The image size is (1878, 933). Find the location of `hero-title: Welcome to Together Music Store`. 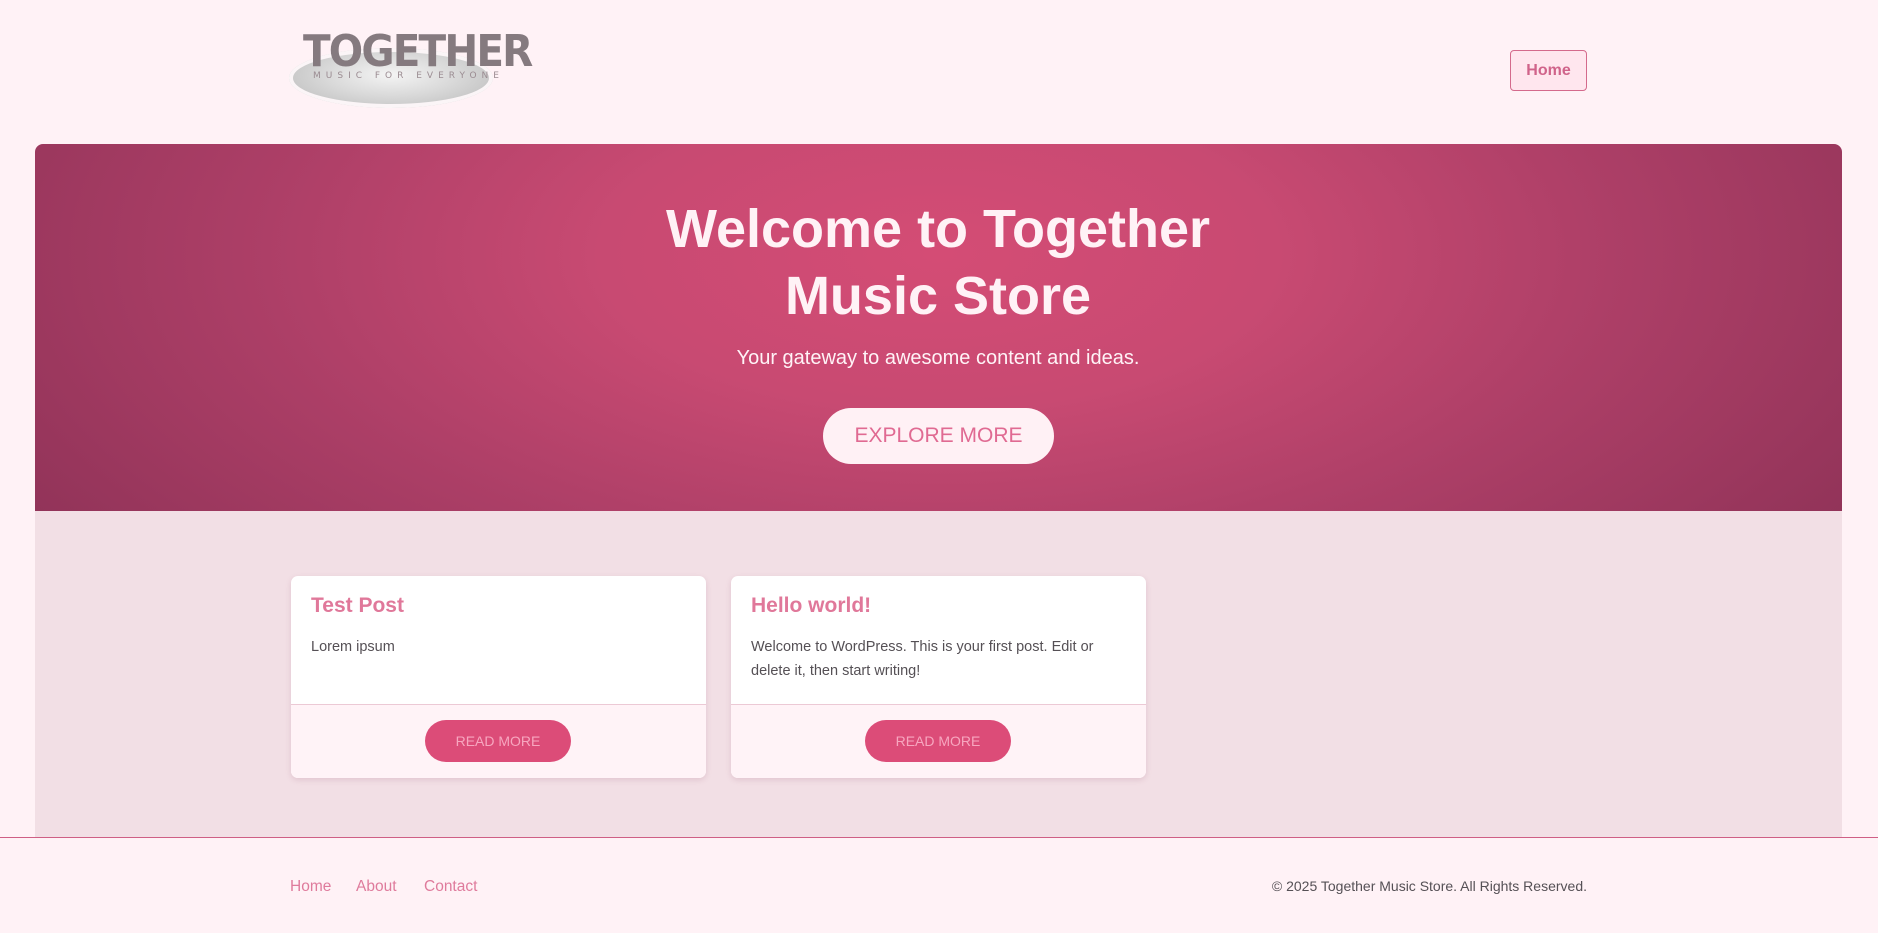

hero-title: Welcome to Together Music Store is located at coordinates (938, 263).